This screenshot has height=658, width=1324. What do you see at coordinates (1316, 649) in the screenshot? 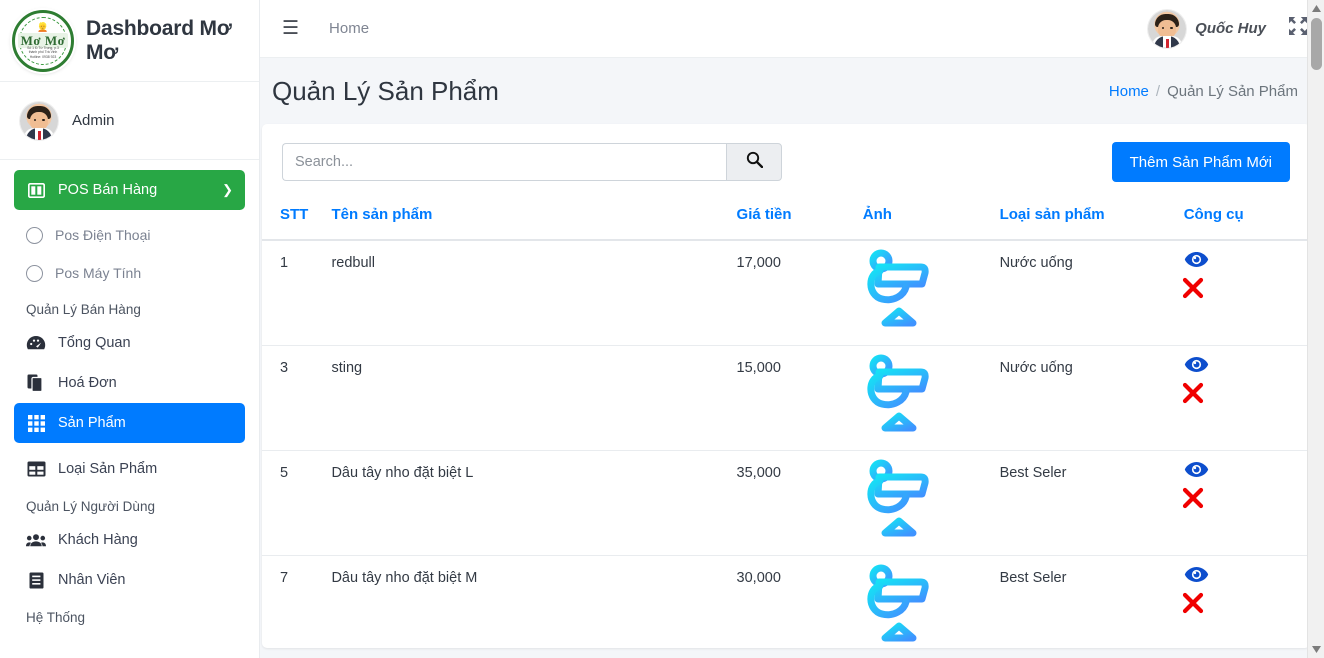
I see `caret-down-icon` at bounding box center [1316, 649].